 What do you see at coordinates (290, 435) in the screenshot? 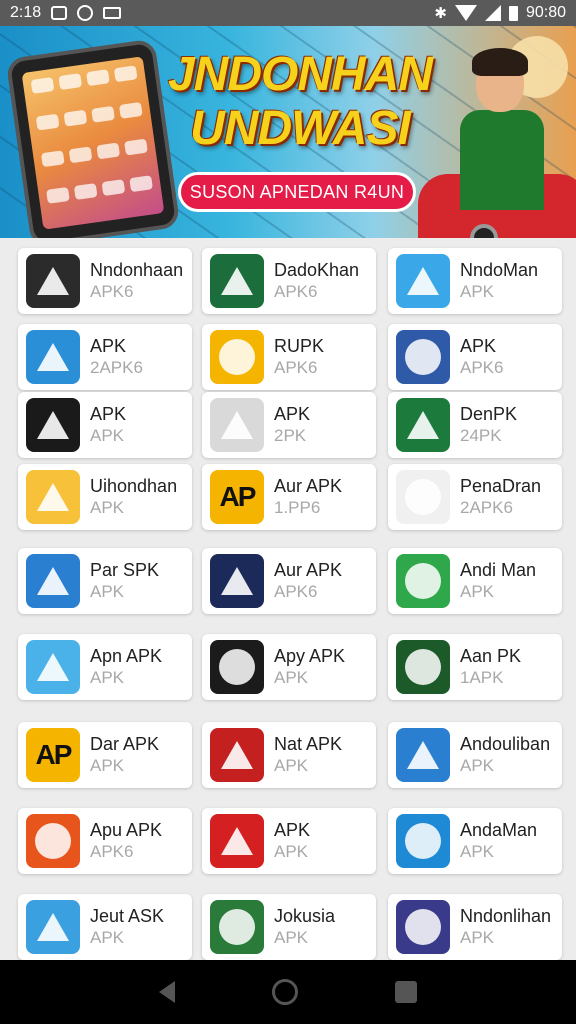
I see `app-subtitle: 2PK` at bounding box center [290, 435].